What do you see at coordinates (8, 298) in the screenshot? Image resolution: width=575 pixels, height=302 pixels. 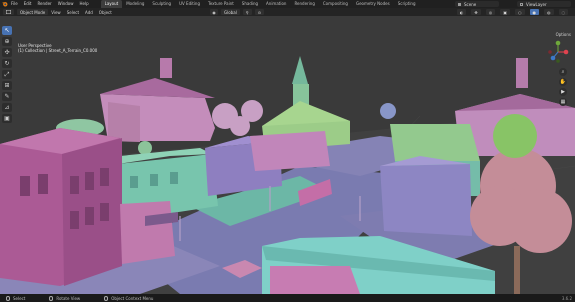 I see `left-mouse-icon` at bounding box center [8, 298].